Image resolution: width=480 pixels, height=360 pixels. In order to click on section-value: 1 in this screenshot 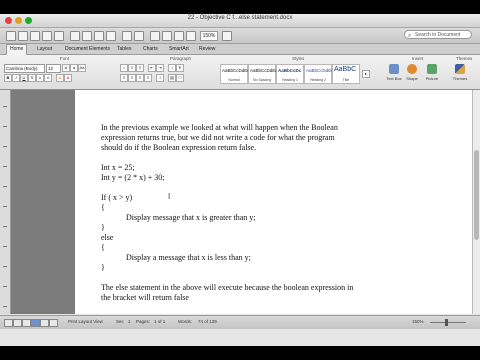, I will do `click(129, 321)`.